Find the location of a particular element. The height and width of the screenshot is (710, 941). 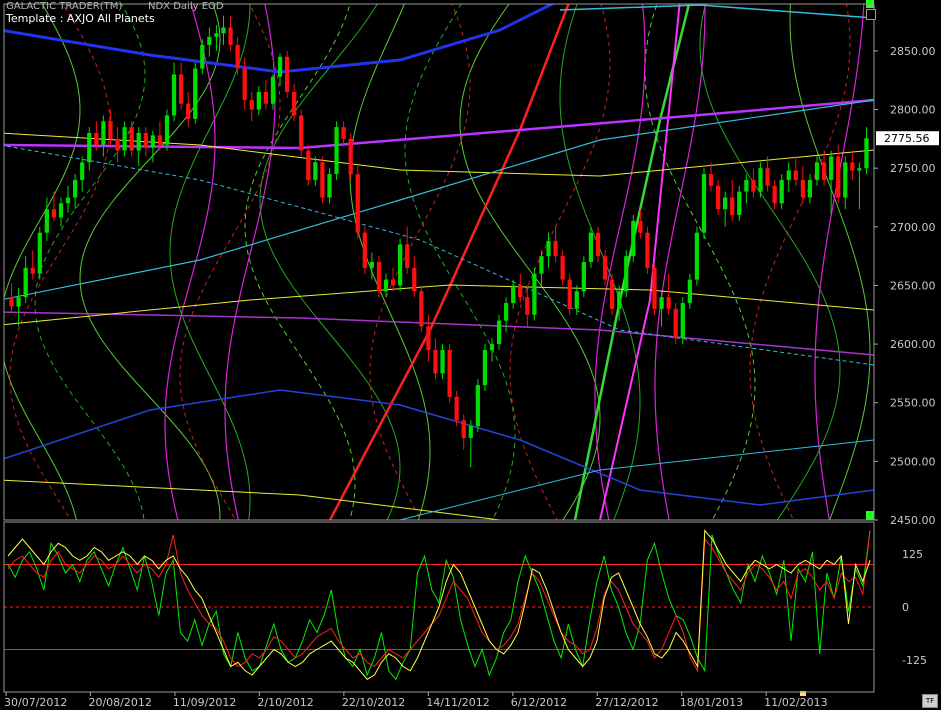

date-tick-label: 2/10/2012 is located at coordinates (285, 702).